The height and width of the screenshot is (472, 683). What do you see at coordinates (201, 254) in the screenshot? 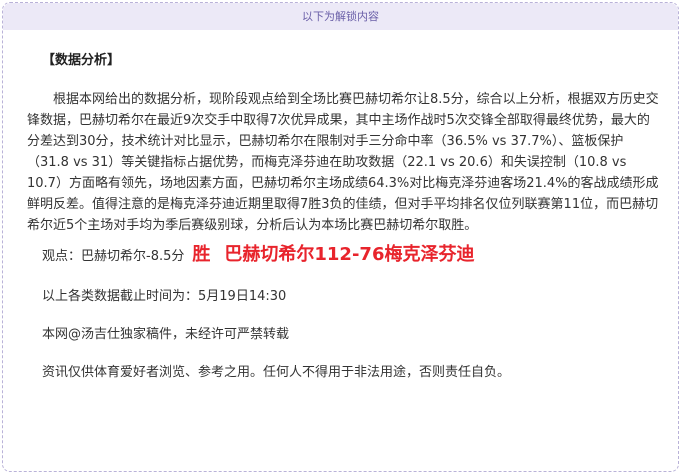
I see `result-win: 胜` at bounding box center [201, 254].